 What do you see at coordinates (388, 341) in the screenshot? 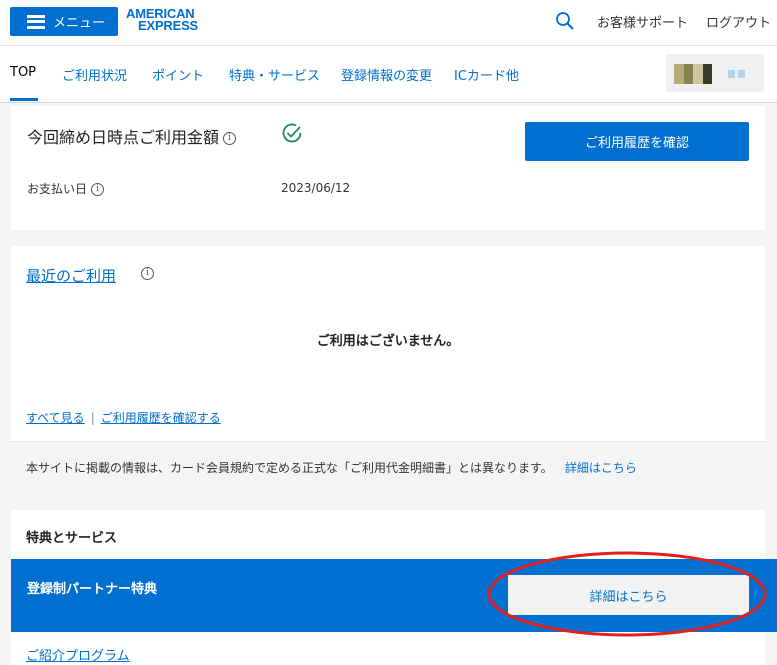
I see `empty-usage-message: ご利用はございません。` at bounding box center [388, 341].